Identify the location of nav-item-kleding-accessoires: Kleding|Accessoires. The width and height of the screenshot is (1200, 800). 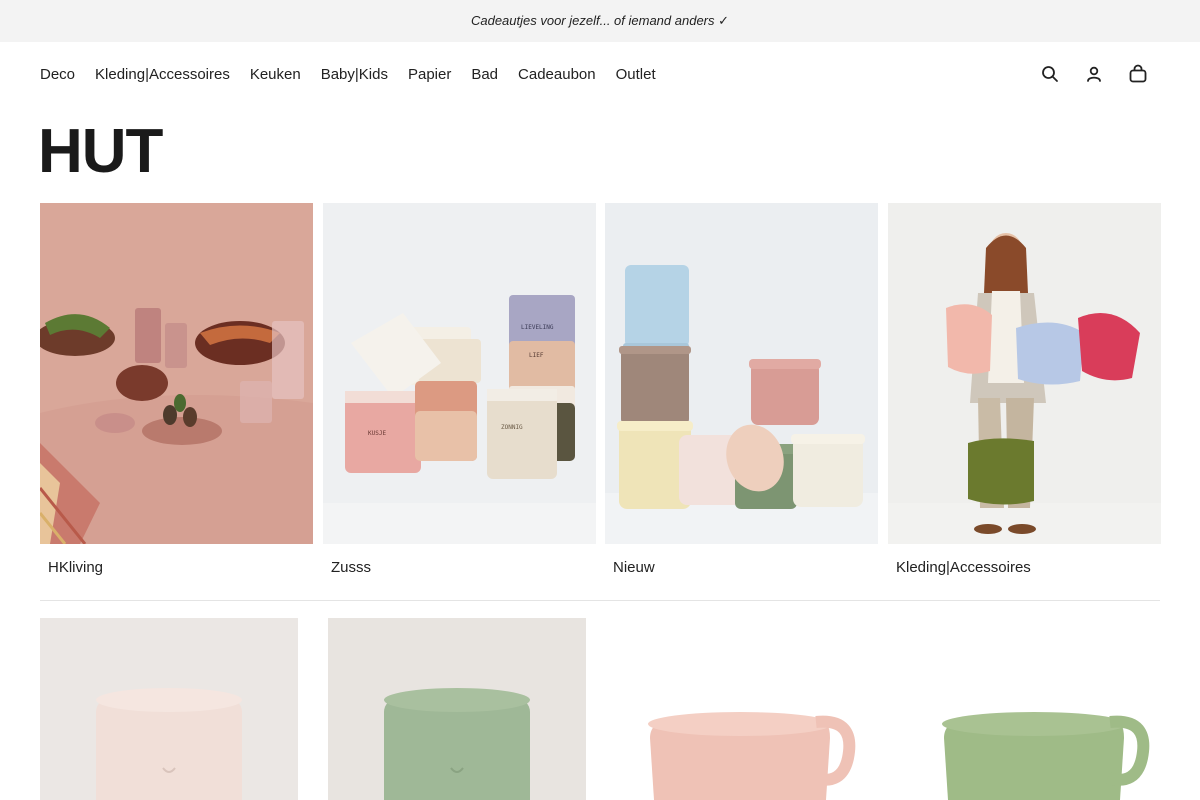
(162, 74).